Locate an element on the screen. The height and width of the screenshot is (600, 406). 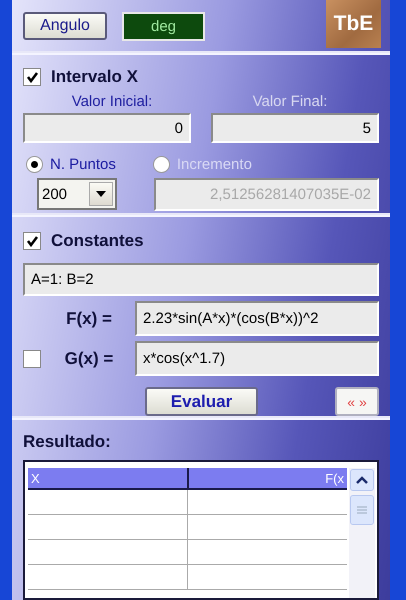
end-value-field: 5 is located at coordinates (295, 128).